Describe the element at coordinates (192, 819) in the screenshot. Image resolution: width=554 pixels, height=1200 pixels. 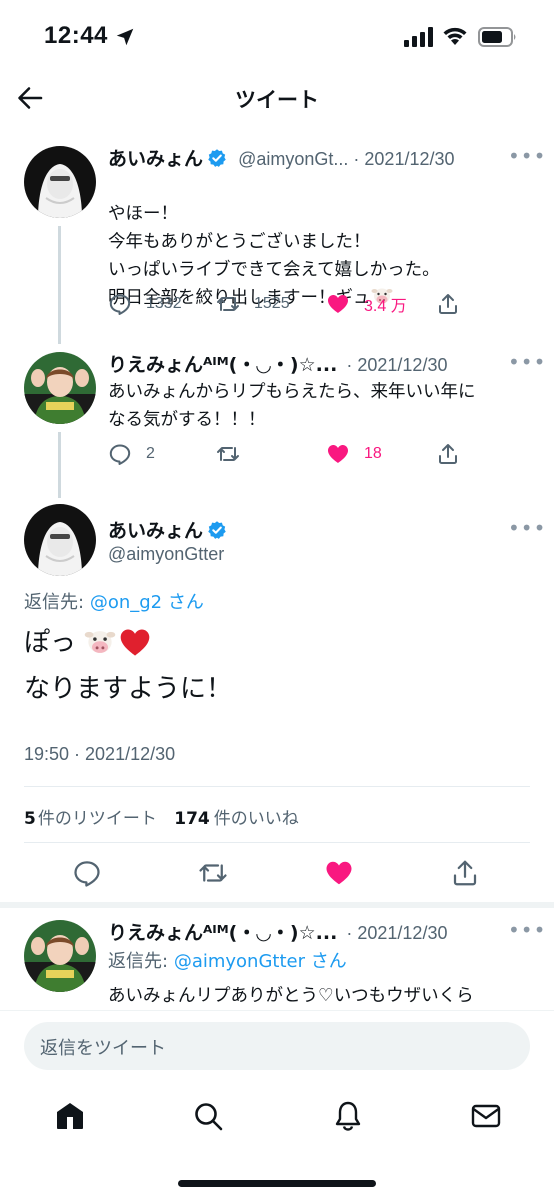
I see `like-stat-count: 174` at that location.